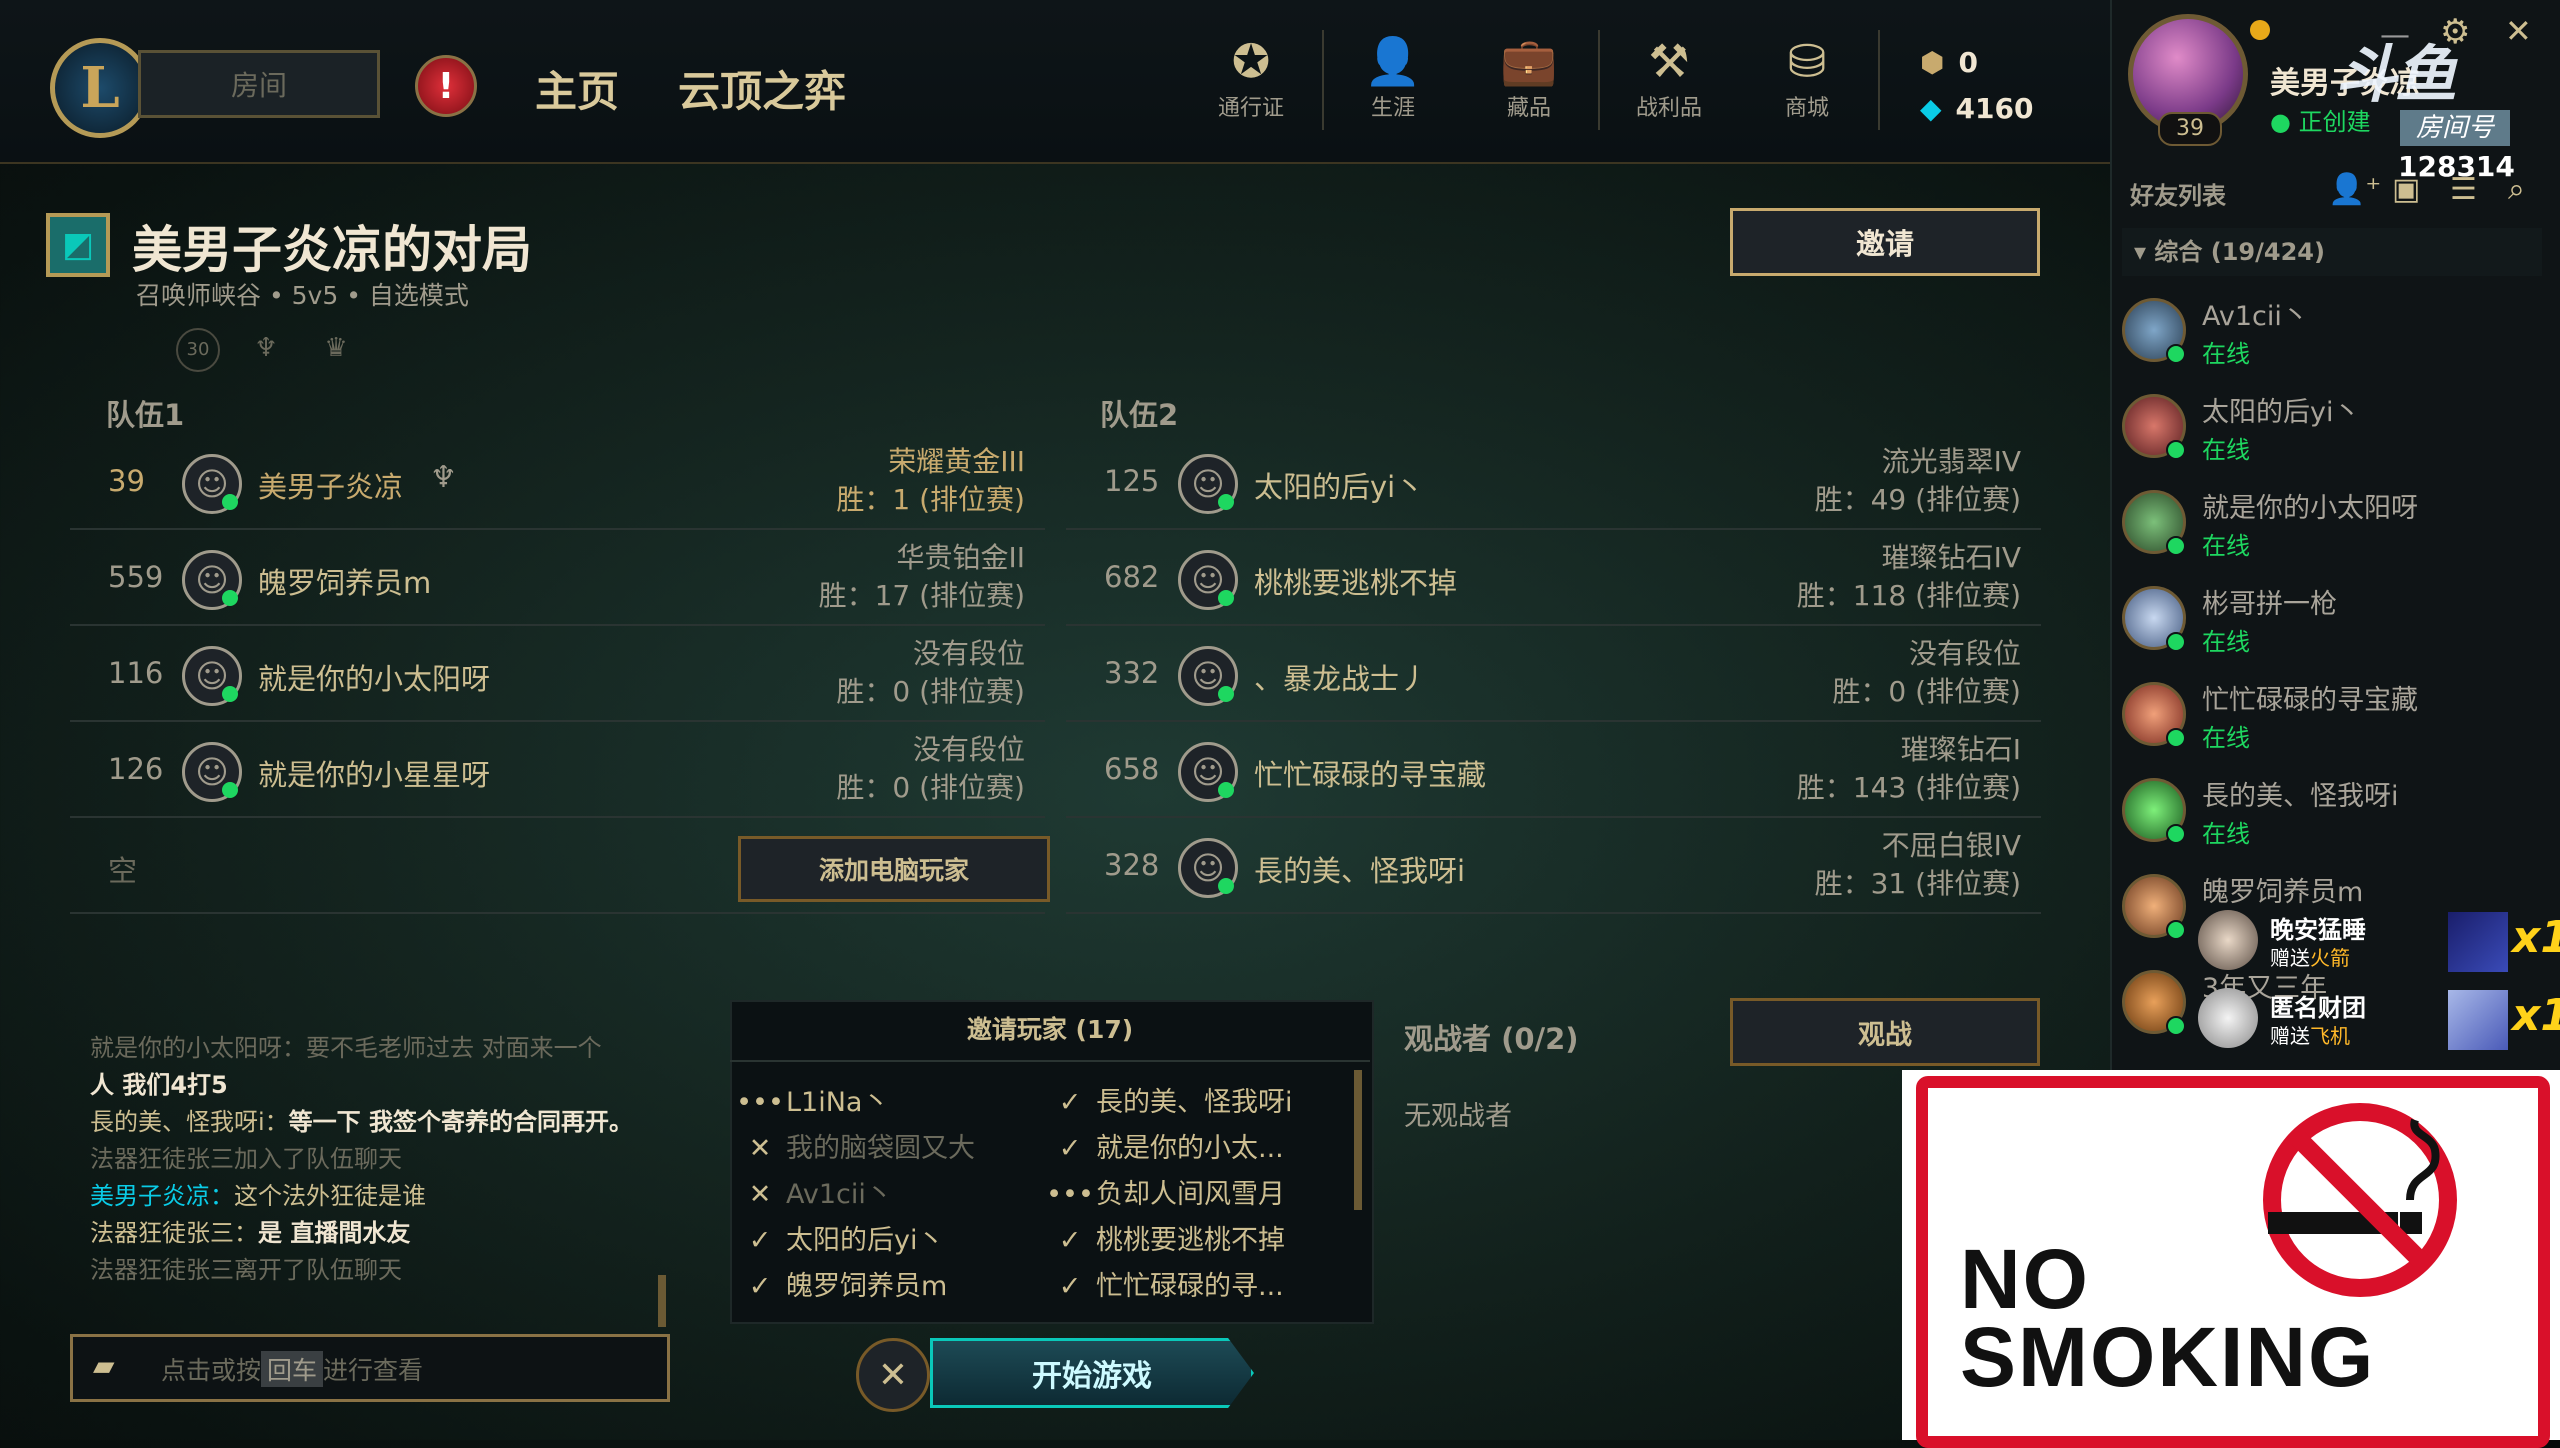 This screenshot has width=2560, height=1448. What do you see at coordinates (1050, 1029) in the screenshot?
I see `invite-panel-title: 邀请玩家 (17)` at bounding box center [1050, 1029].